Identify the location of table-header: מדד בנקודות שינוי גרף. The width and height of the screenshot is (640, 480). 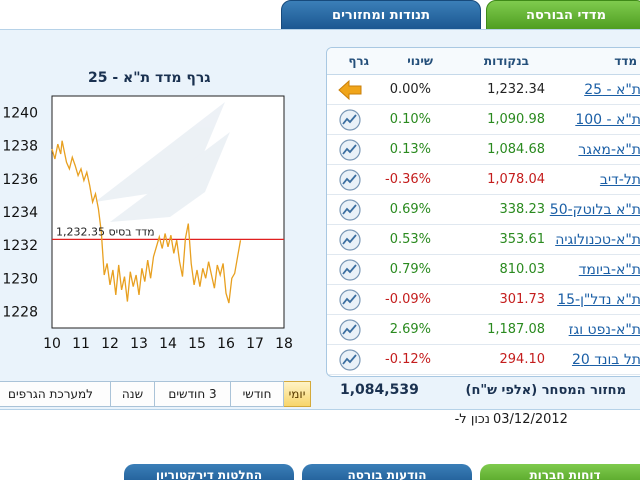
(483, 61).